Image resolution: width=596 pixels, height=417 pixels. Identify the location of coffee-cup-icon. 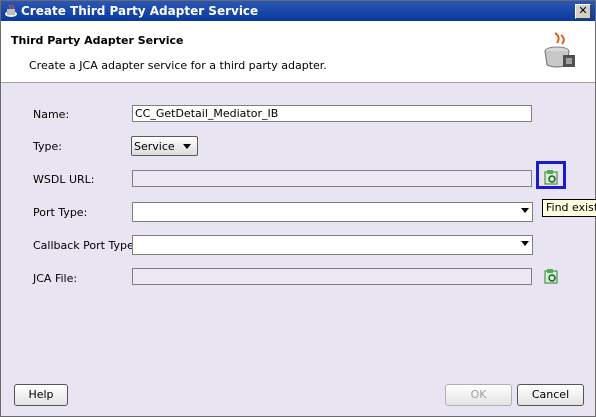
(11, 10).